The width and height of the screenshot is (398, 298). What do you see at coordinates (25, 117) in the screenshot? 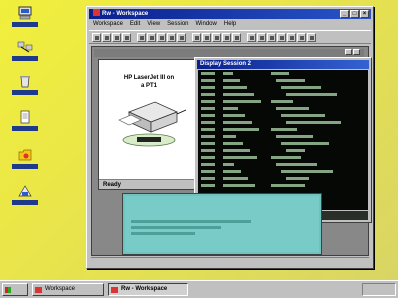
I see `document-icon` at bounding box center [25, 117].